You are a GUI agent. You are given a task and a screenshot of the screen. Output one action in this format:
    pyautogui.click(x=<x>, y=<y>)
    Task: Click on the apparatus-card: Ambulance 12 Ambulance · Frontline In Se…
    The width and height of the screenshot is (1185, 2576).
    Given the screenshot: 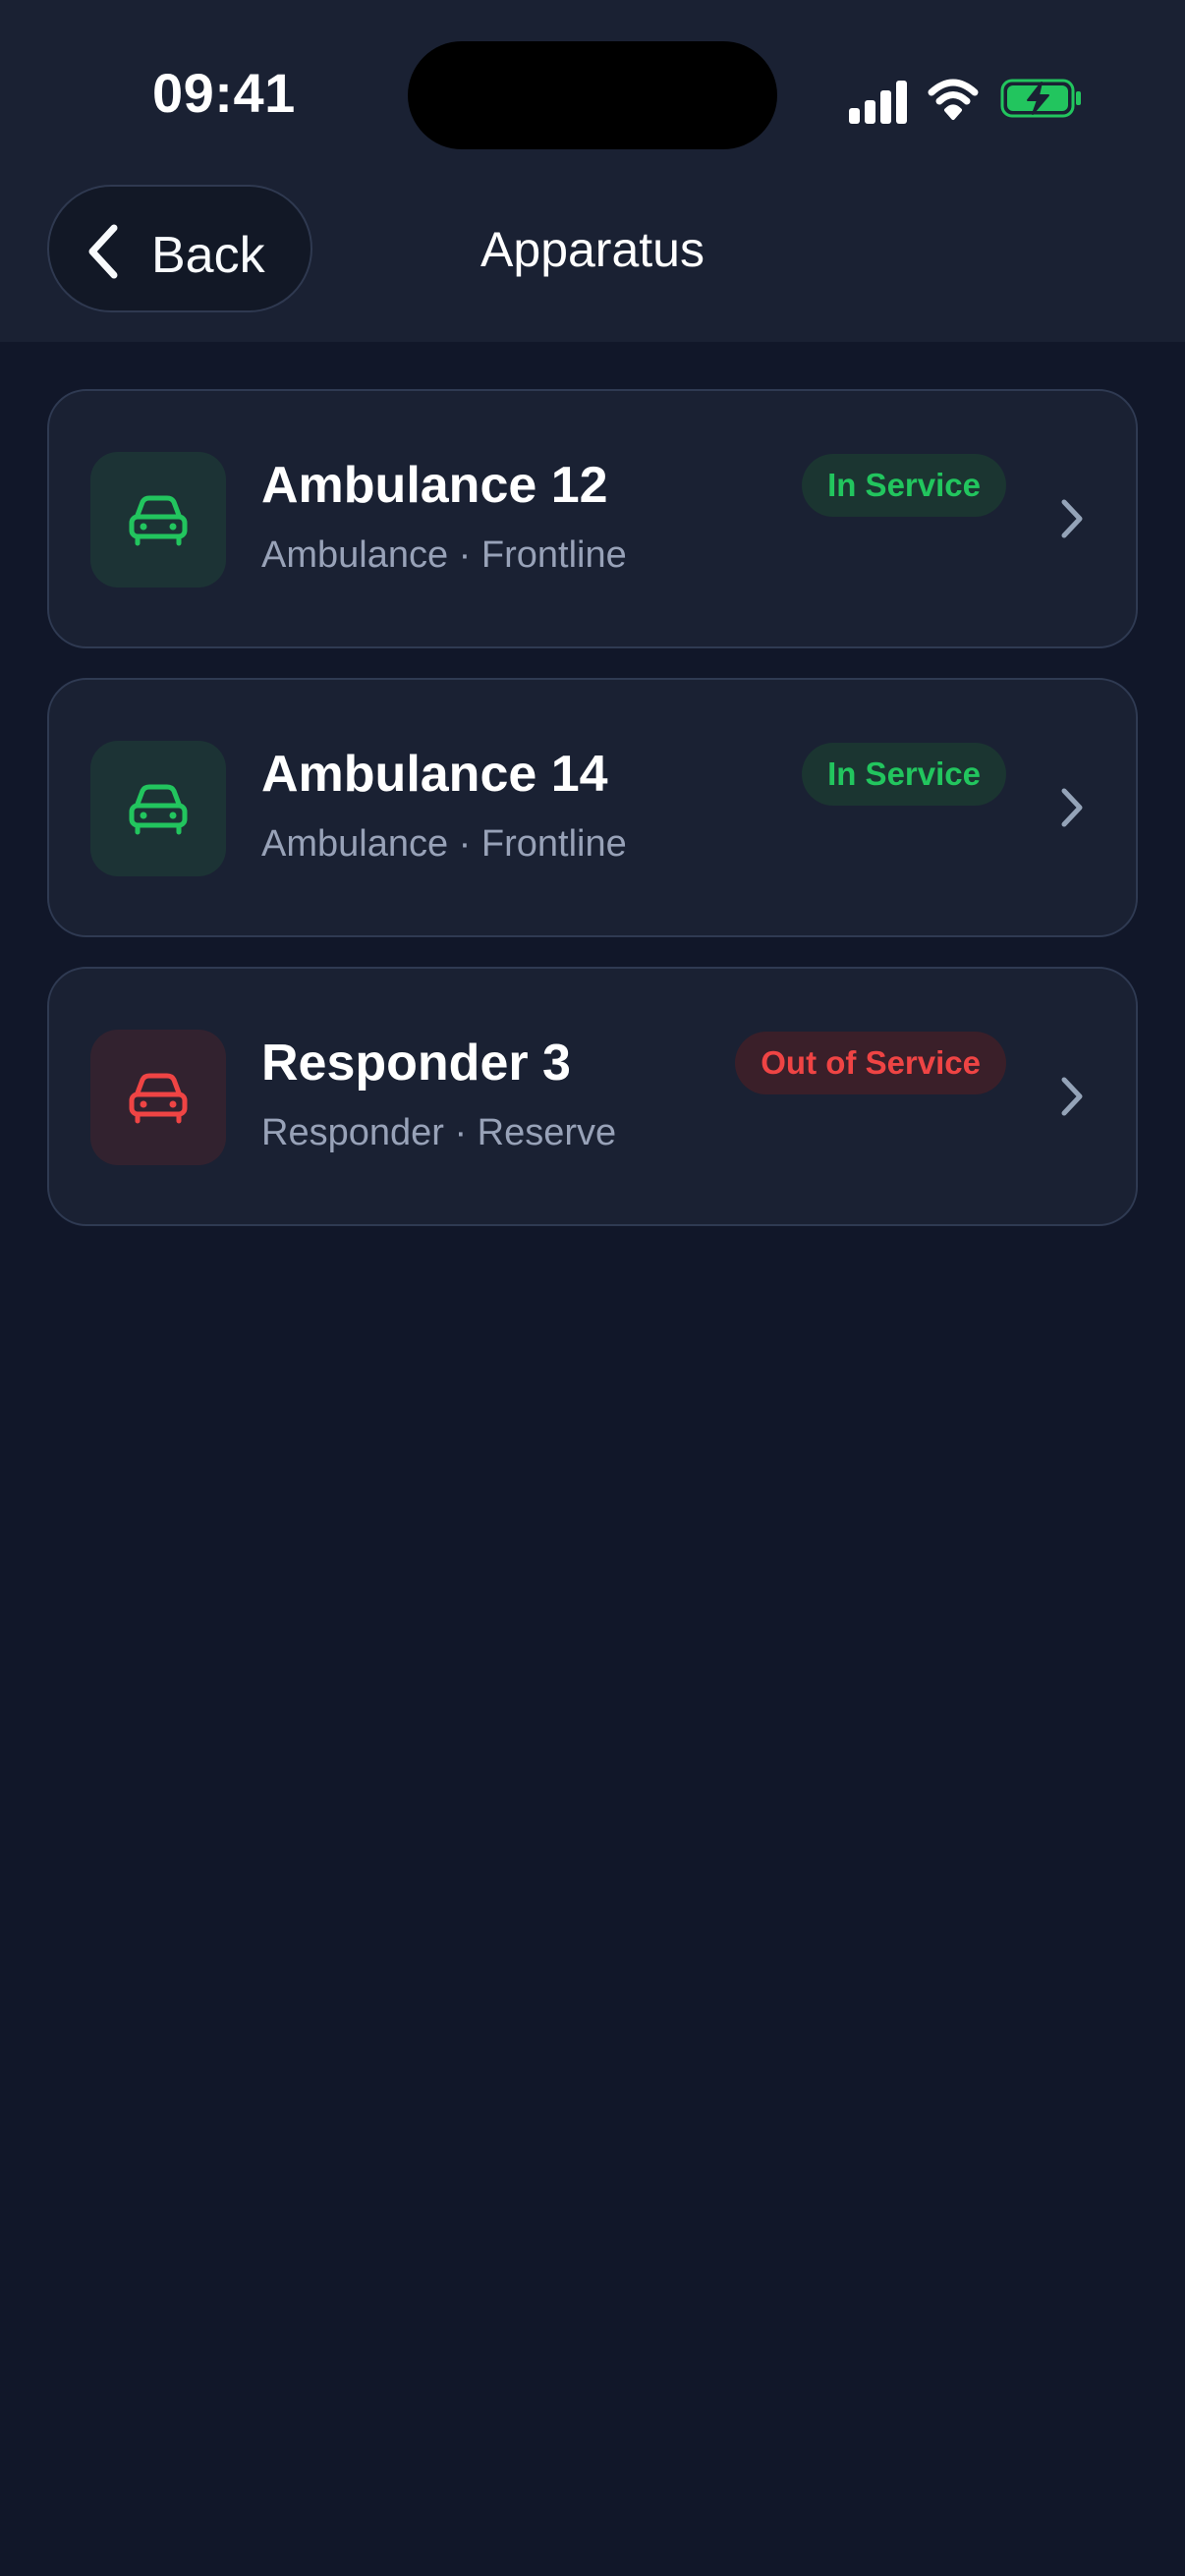 What is the action you would take?
    pyautogui.click(x=592, y=518)
    